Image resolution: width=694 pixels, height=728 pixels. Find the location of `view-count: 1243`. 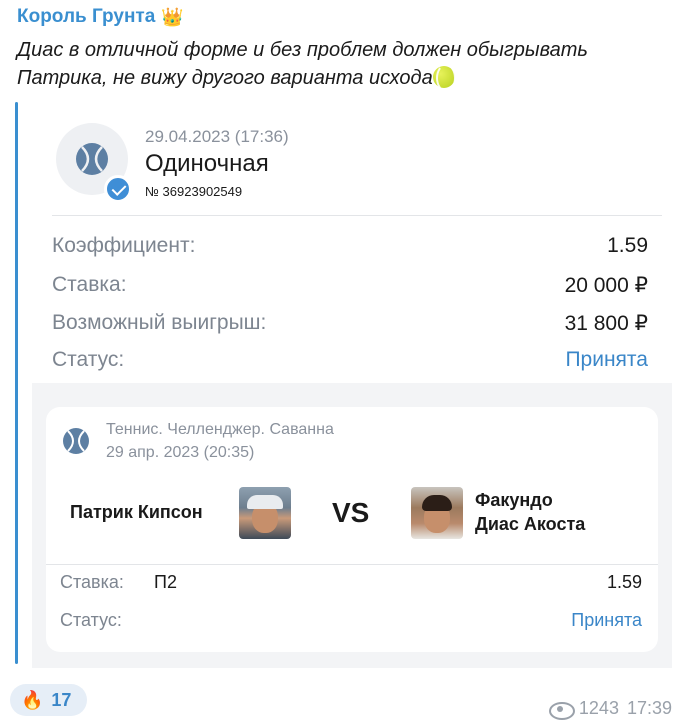

view-count: 1243 is located at coordinates (598, 708).